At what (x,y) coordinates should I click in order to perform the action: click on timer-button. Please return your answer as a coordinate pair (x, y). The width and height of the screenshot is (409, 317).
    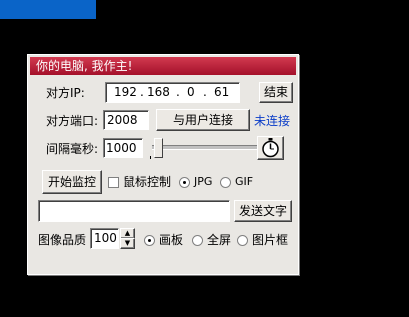
    Looking at the image, I should click on (270, 148).